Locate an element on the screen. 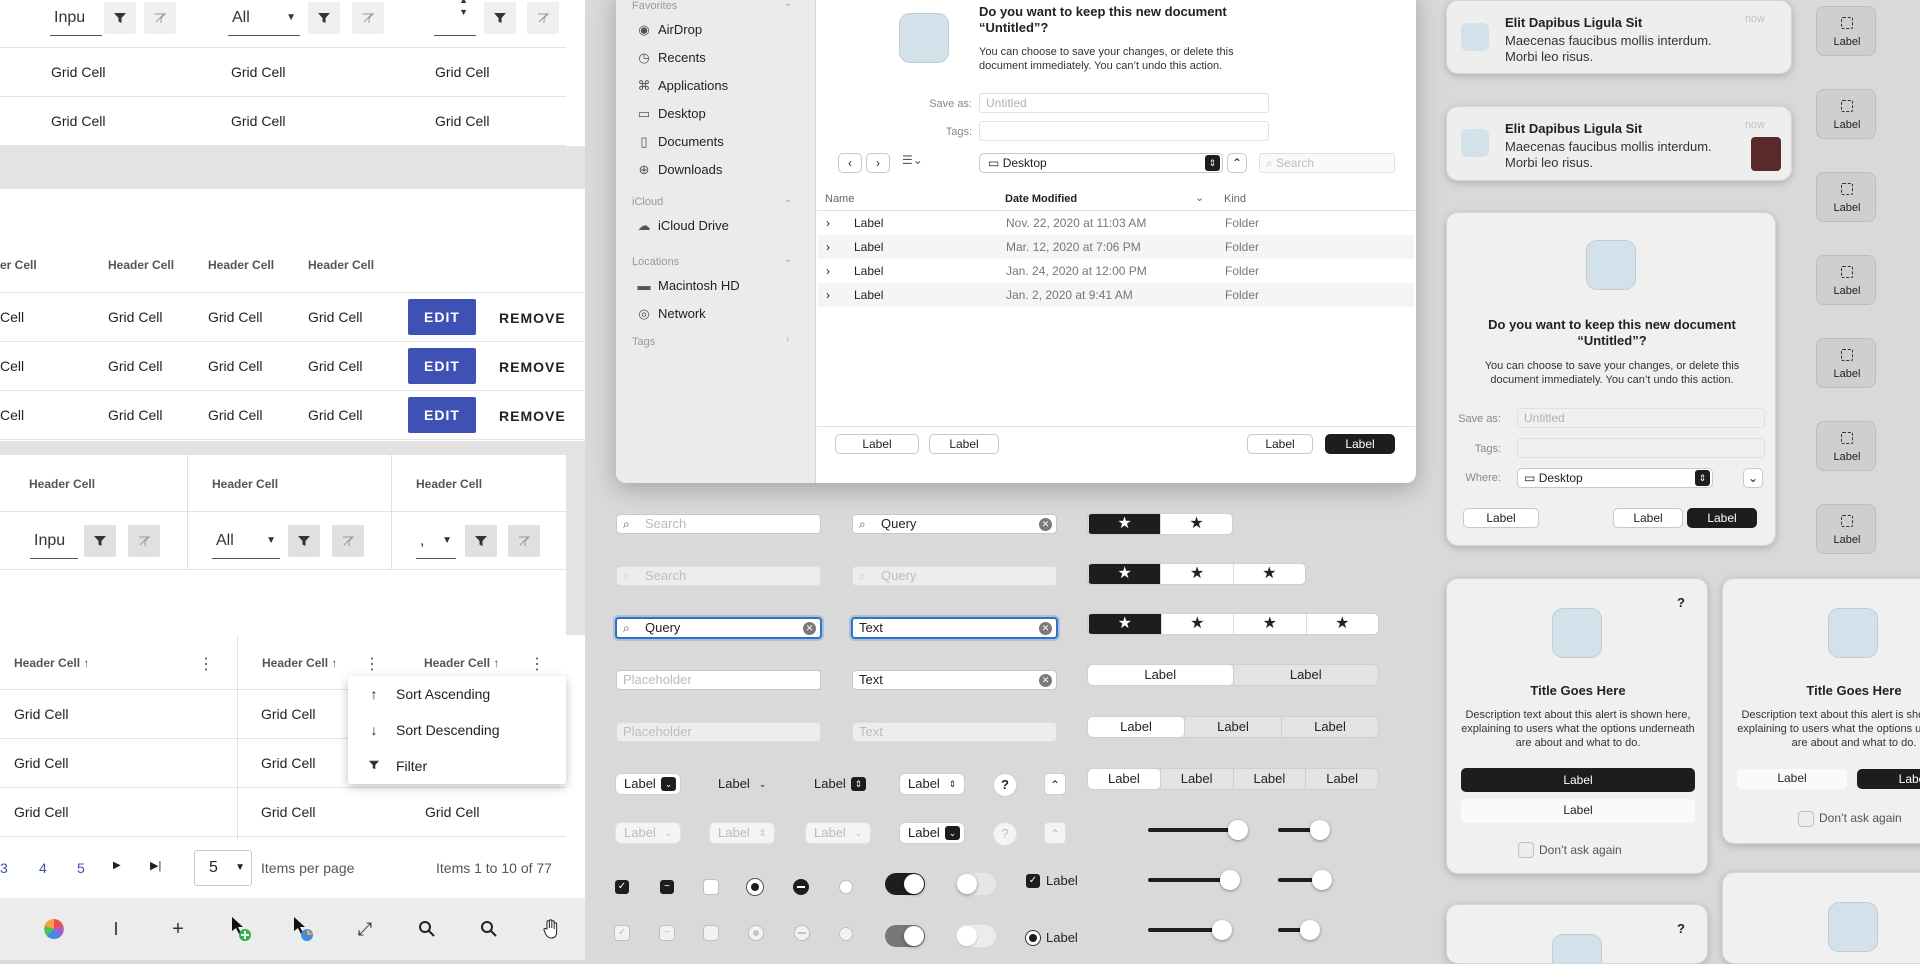 The width and height of the screenshot is (1920, 964). pulldown-button: Label ⌄ is located at coordinates (742, 784).